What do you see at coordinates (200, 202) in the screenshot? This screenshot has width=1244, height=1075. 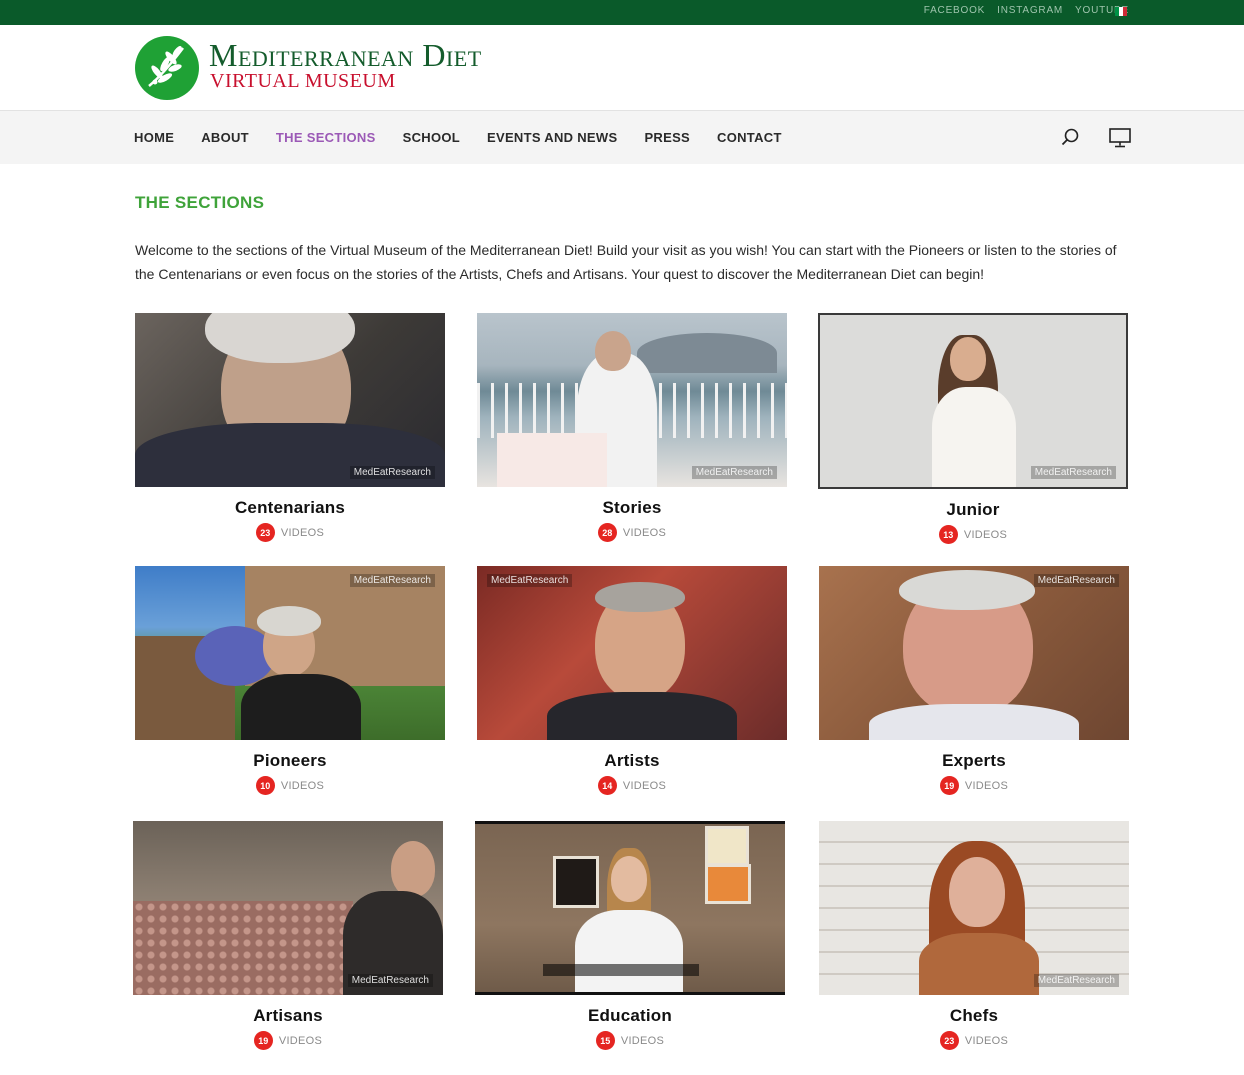 I see `page-title: THE SECTIONS` at bounding box center [200, 202].